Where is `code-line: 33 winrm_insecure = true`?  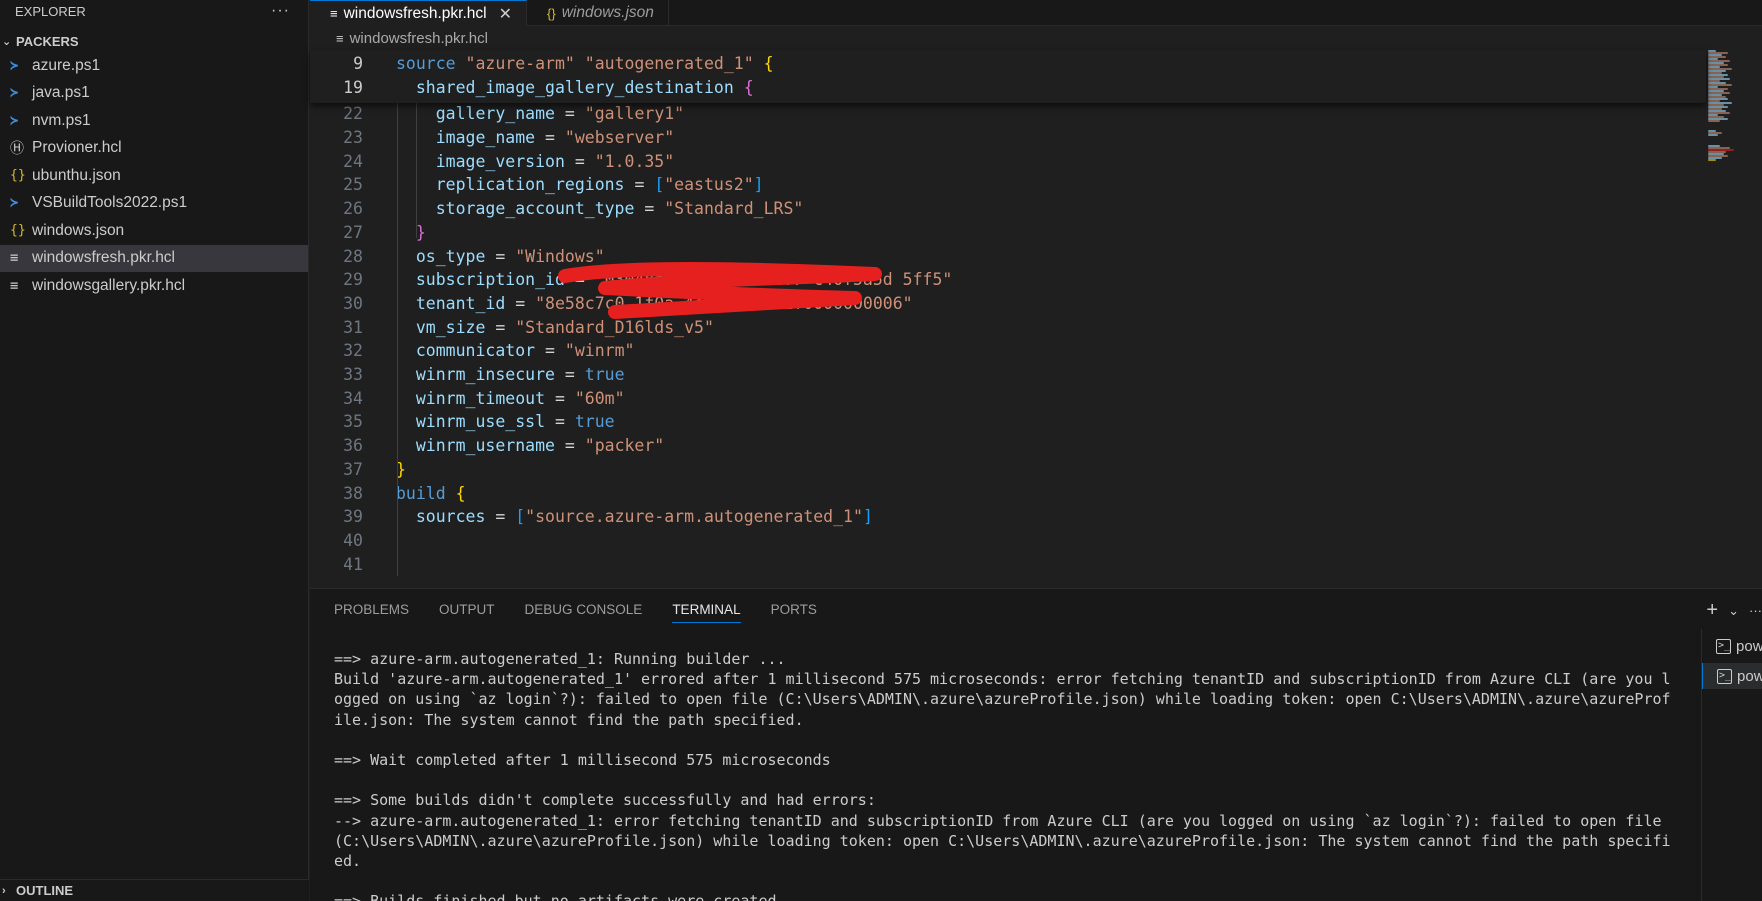
code-line: 33 winrm_insecure = true is located at coordinates (467, 375).